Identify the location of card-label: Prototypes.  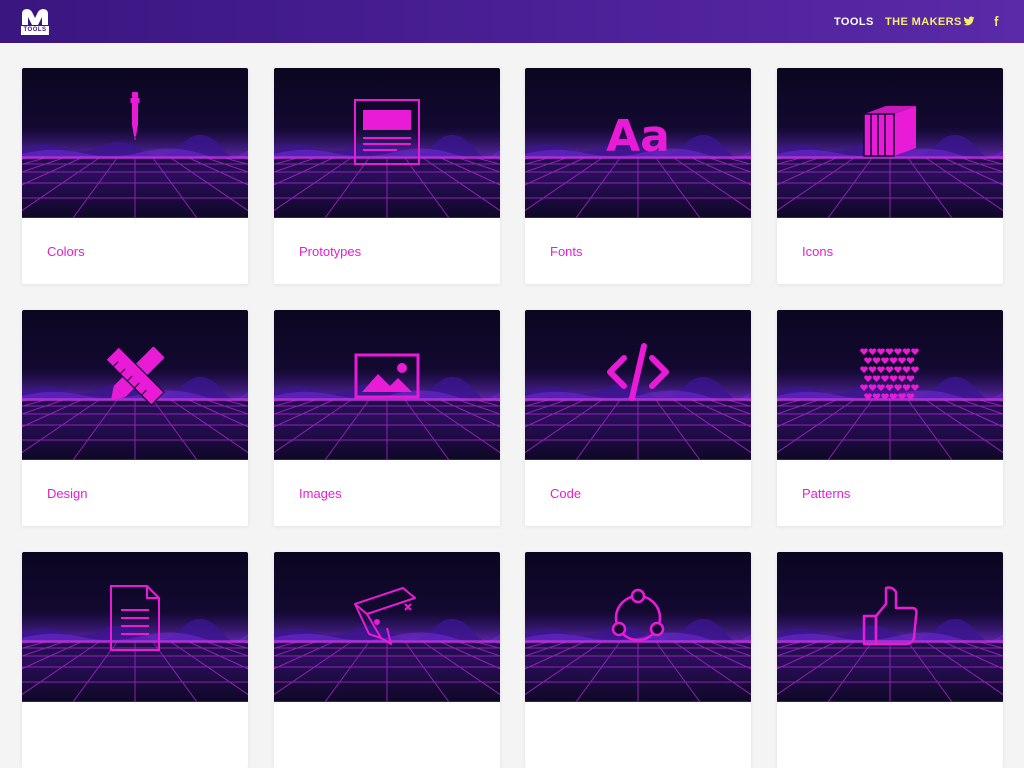
(330, 251).